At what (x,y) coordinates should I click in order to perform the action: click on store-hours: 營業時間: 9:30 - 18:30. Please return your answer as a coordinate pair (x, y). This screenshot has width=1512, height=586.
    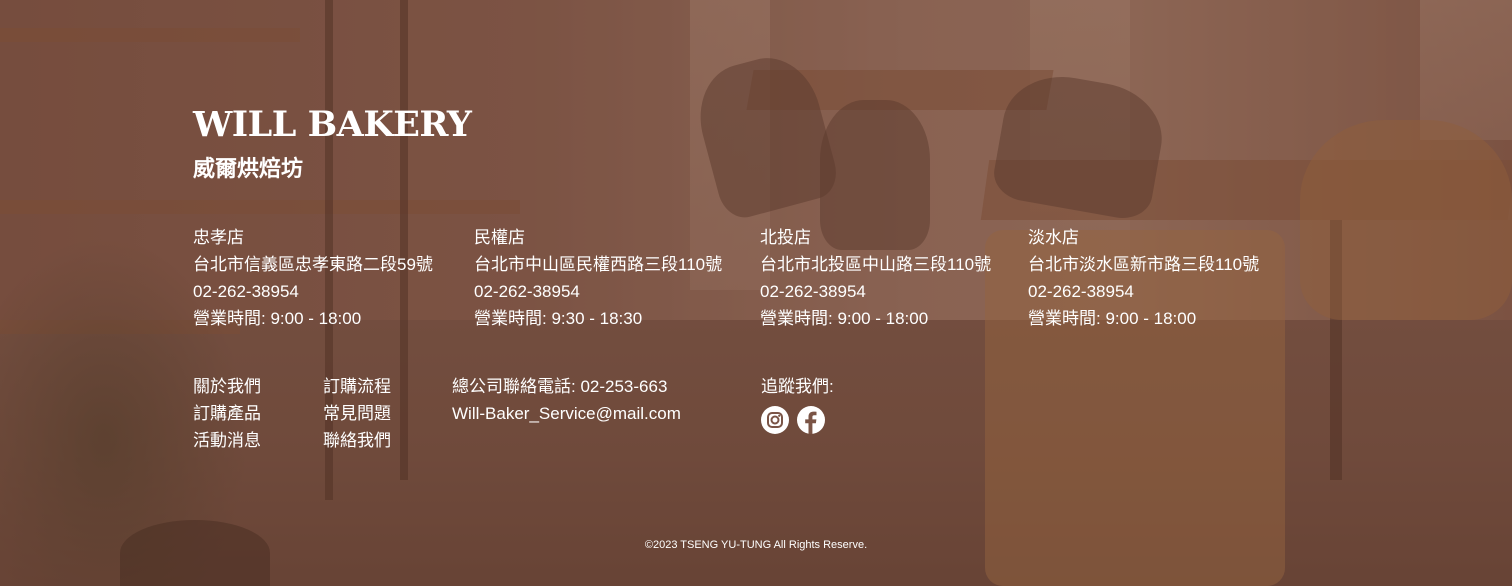
    Looking at the image, I should click on (558, 318).